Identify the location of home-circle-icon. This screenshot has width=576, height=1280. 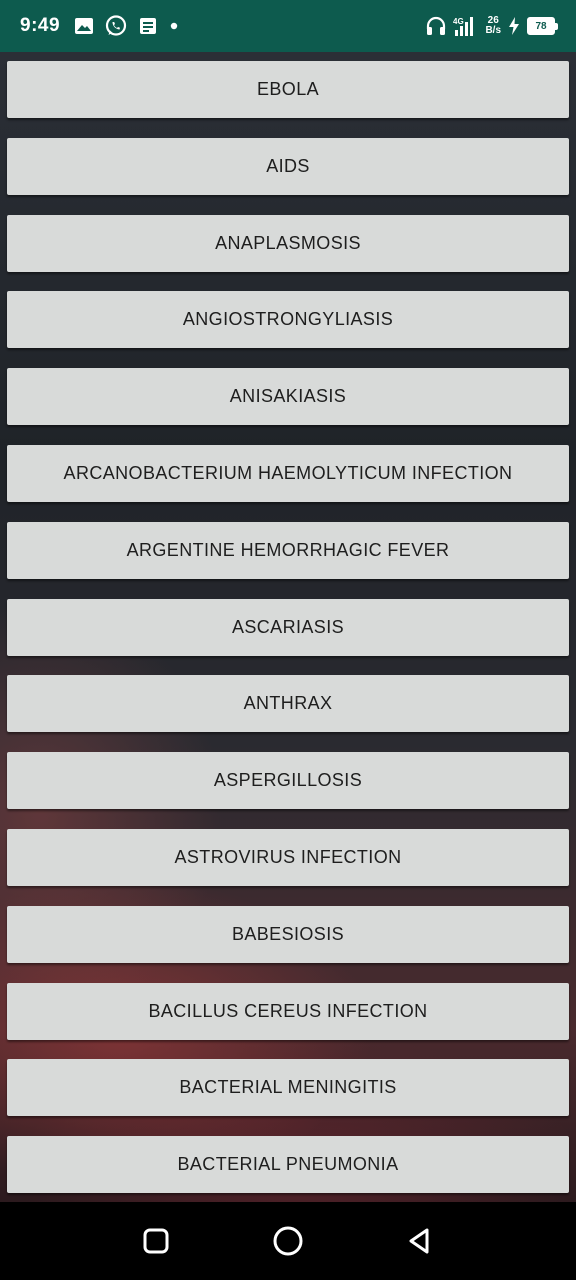
(288, 1241).